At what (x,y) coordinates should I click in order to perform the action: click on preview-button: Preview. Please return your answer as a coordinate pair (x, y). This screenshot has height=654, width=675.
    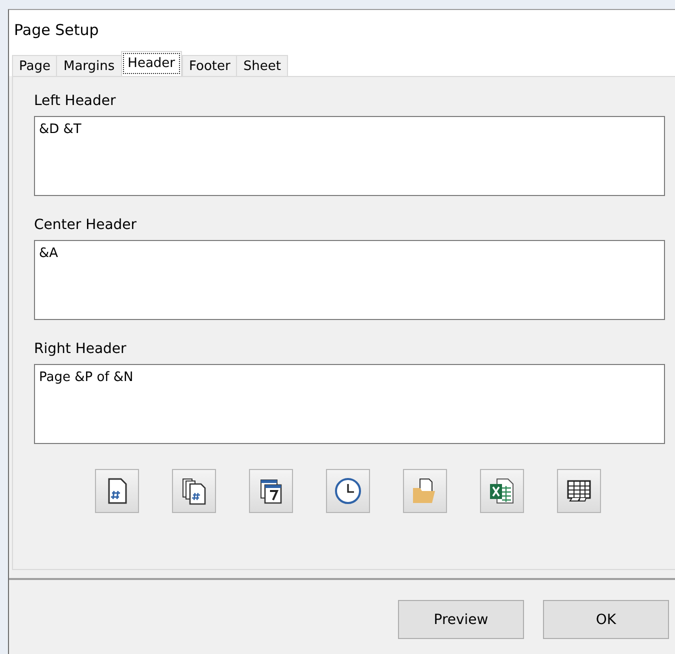
    Looking at the image, I should click on (461, 619).